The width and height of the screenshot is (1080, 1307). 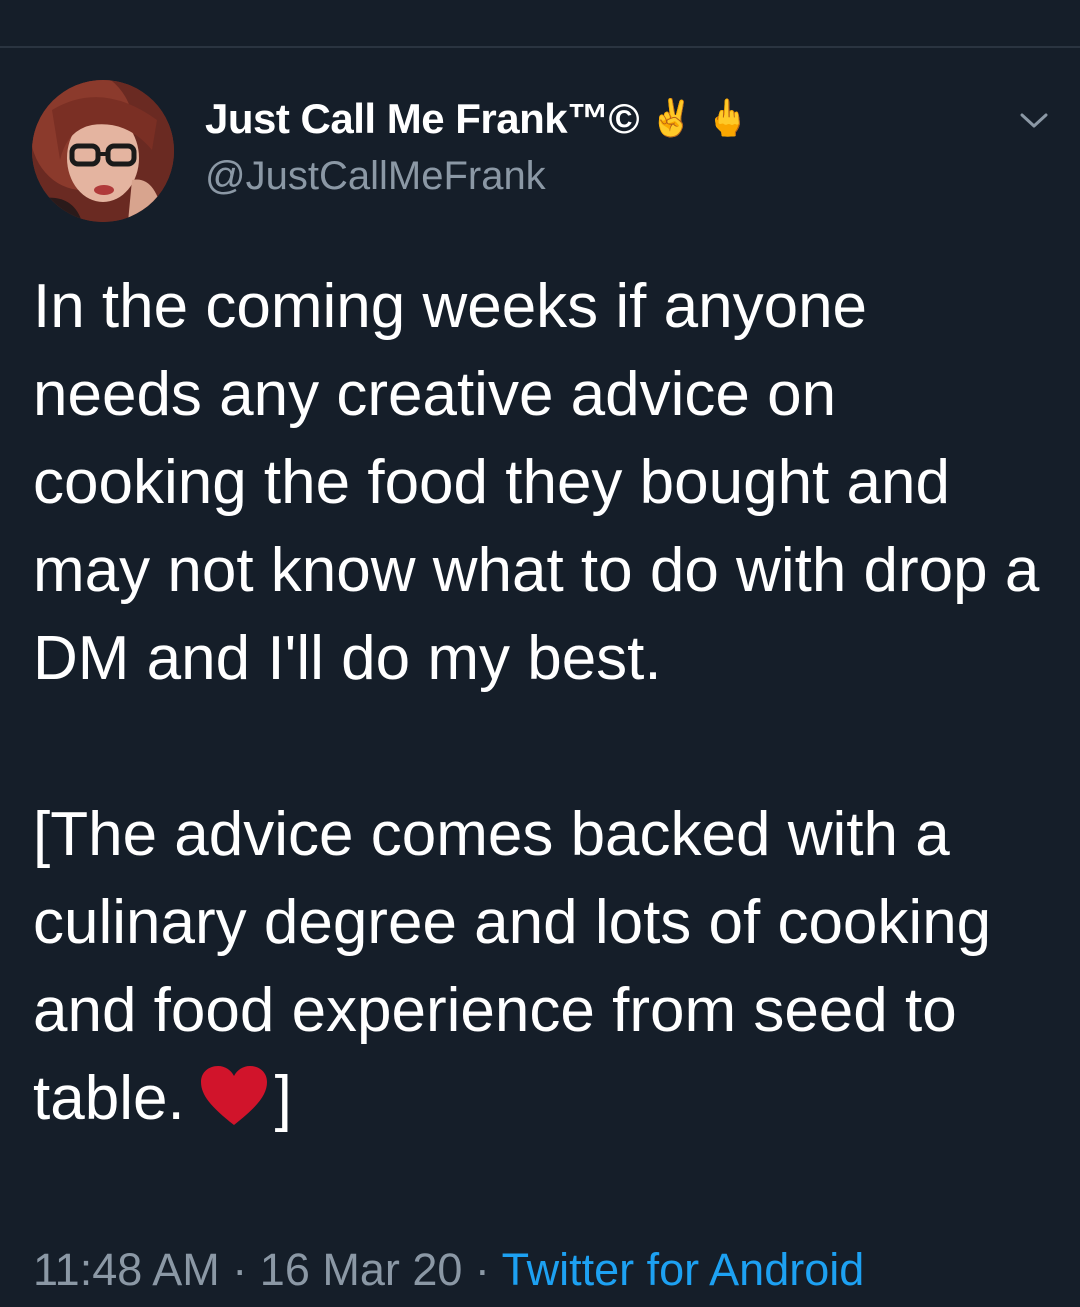 I want to click on display-name: Just Call Me Frank™©, so click(x=422, y=119).